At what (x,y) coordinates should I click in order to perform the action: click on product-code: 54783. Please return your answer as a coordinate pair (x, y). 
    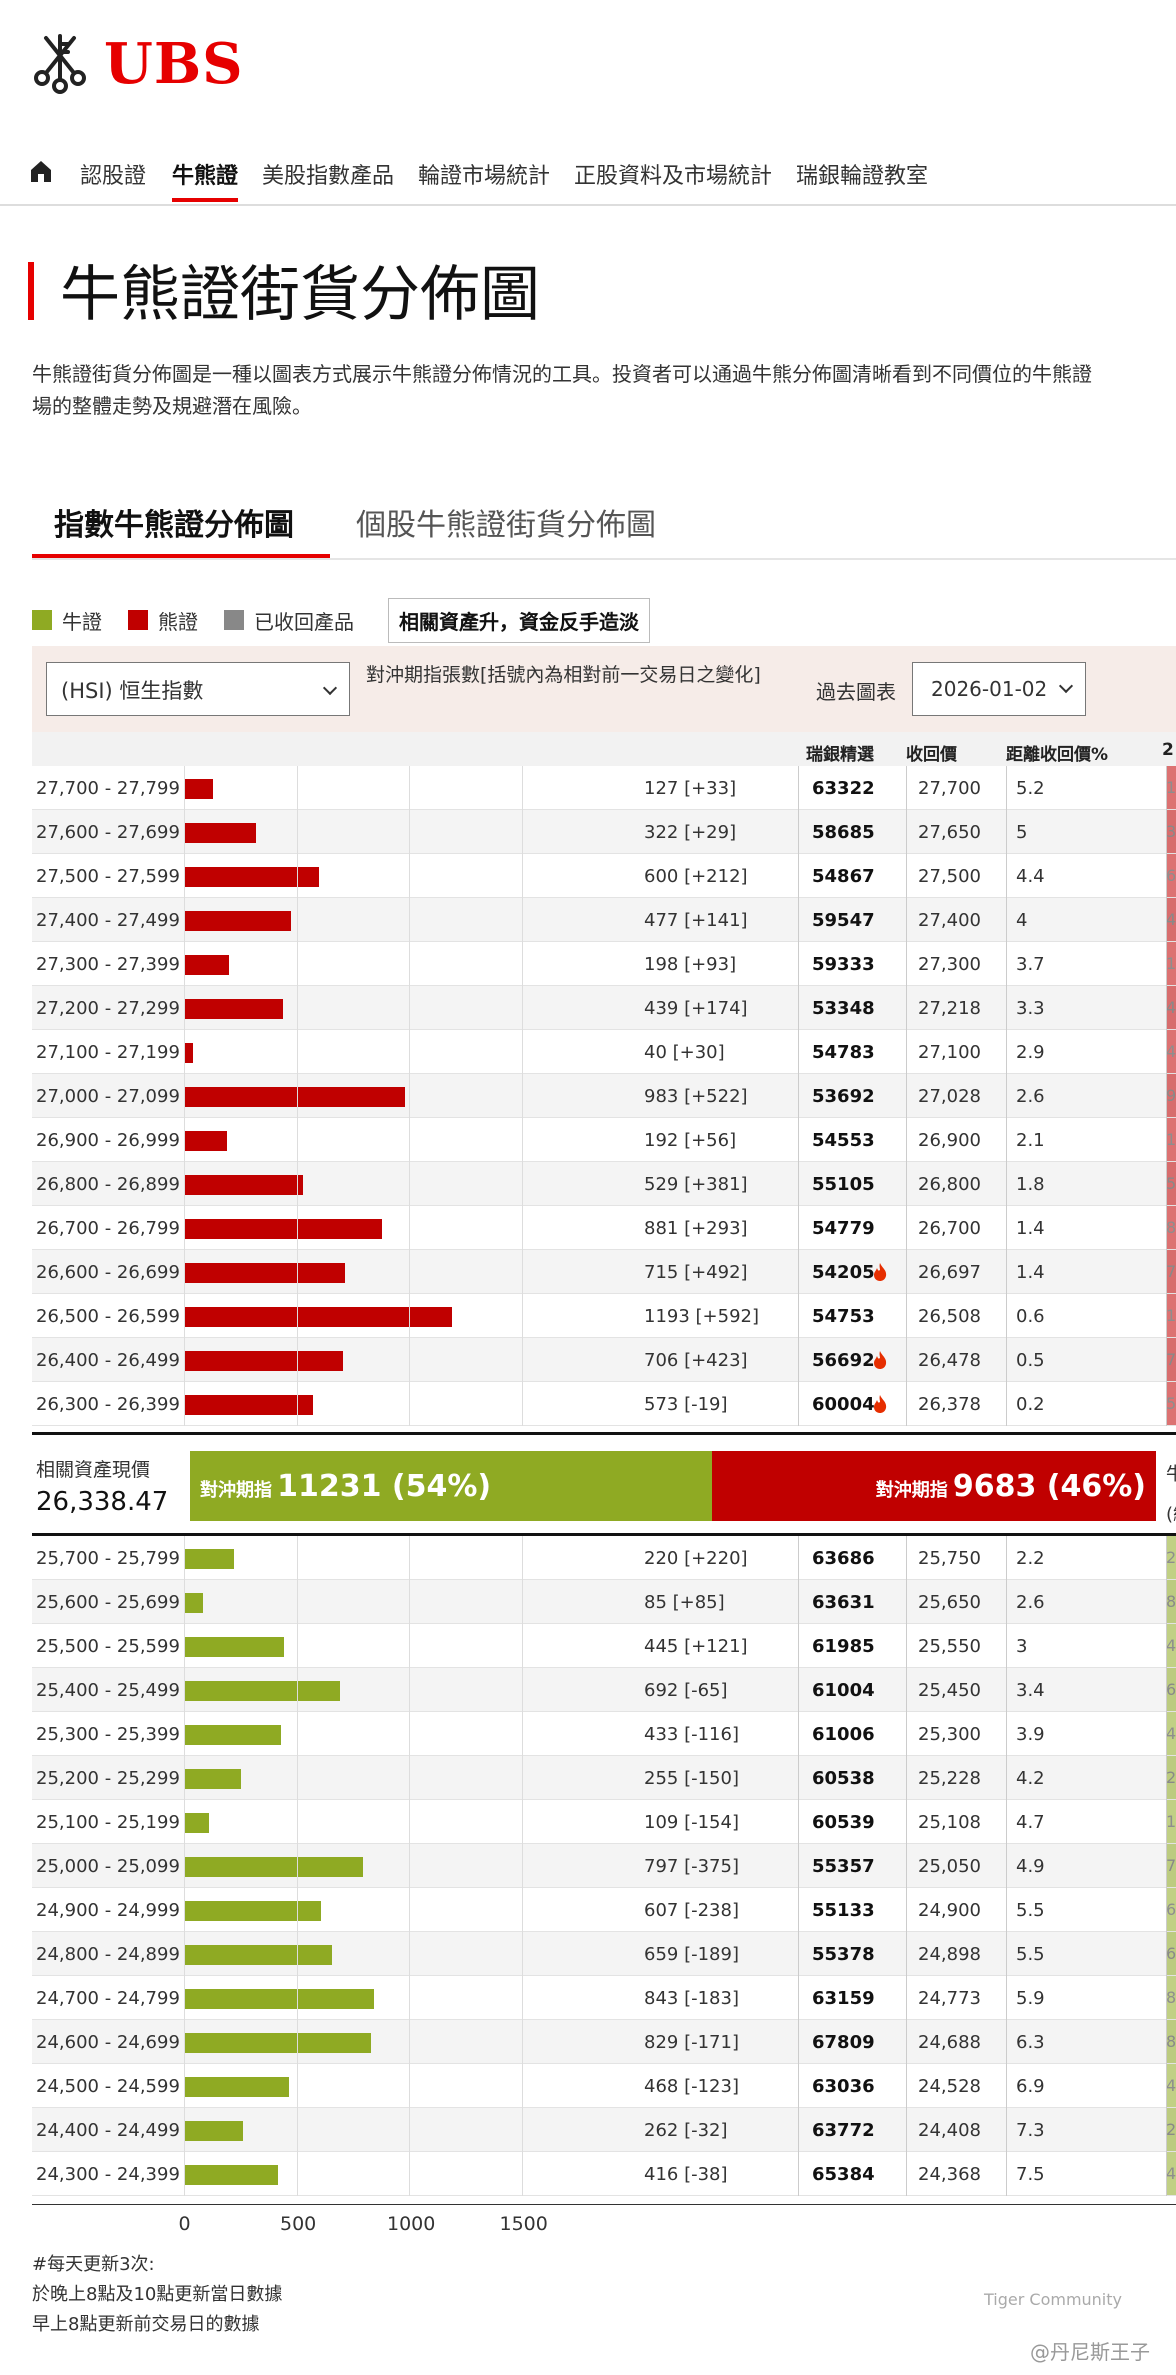
    Looking at the image, I should click on (843, 1052).